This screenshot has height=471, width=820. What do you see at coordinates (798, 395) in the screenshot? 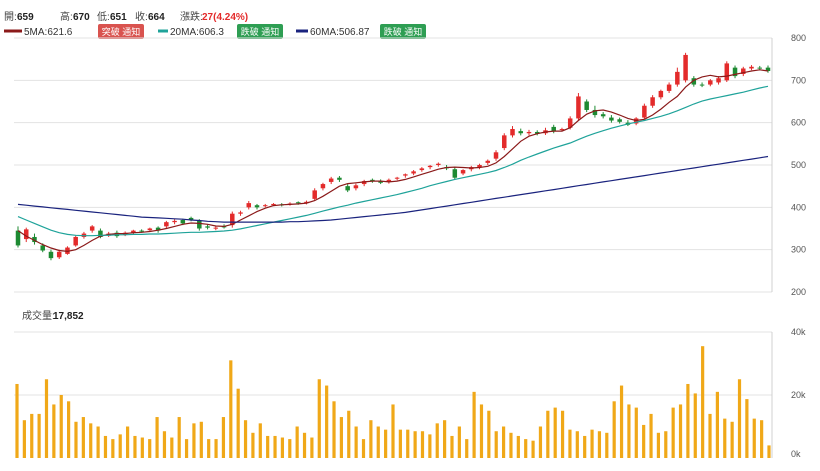
I see `volume-tick-label: 20k` at bounding box center [798, 395].